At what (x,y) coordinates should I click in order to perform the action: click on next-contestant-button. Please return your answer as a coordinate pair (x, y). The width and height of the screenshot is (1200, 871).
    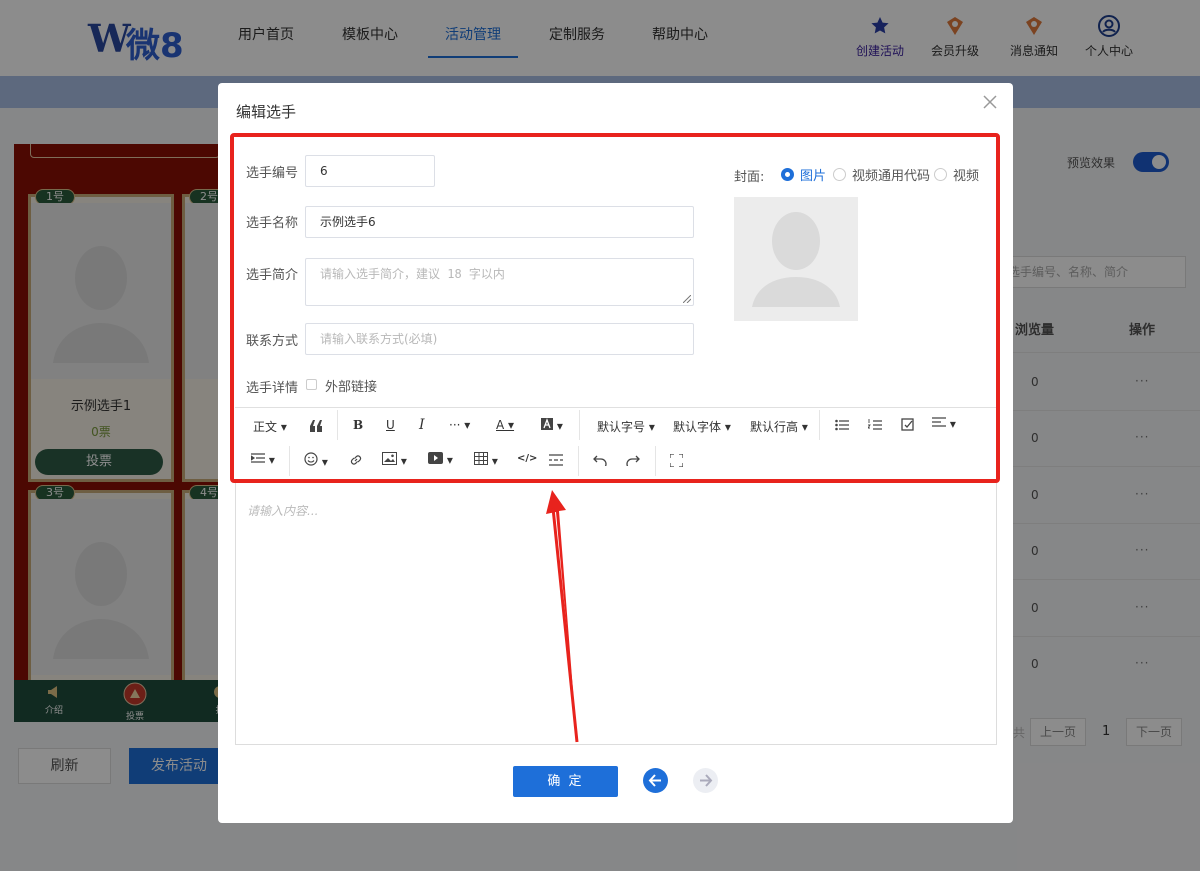
    Looking at the image, I should click on (705, 780).